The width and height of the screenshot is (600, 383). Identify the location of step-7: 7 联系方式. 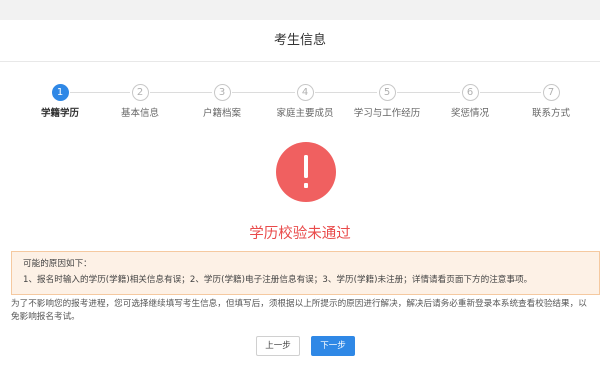
(551, 101).